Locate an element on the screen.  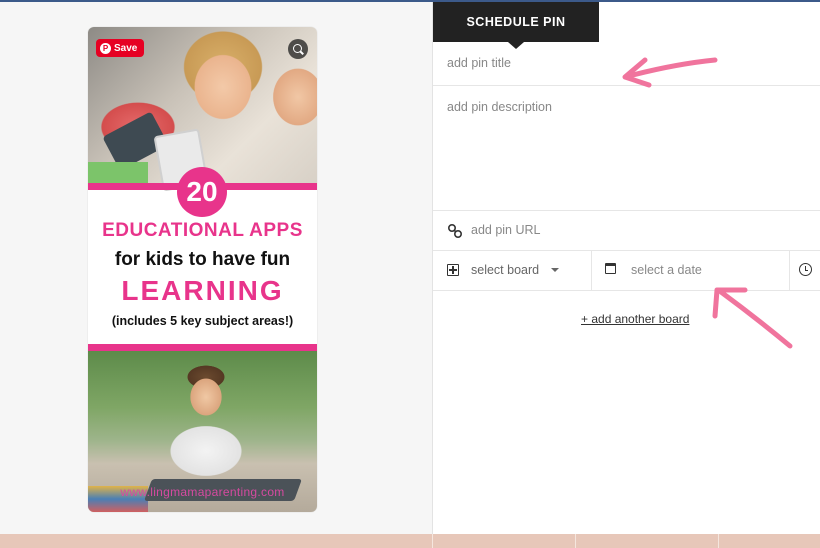
select-board-label: select board is located at coordinates (505, 270).